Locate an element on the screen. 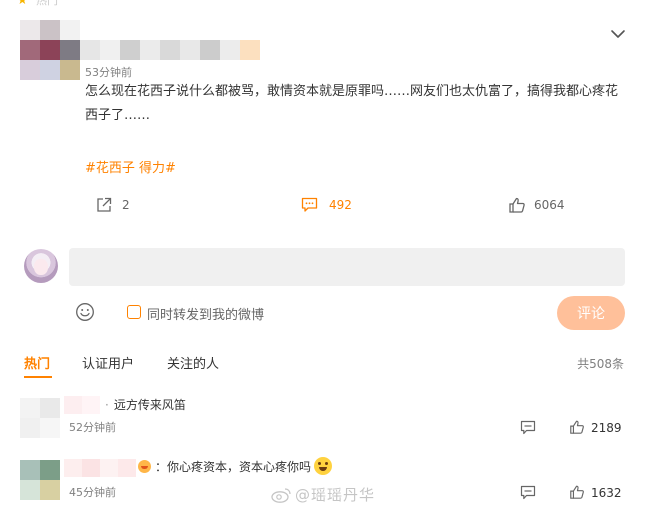  badge-emoji-icon is located at coordinates (144, 466).